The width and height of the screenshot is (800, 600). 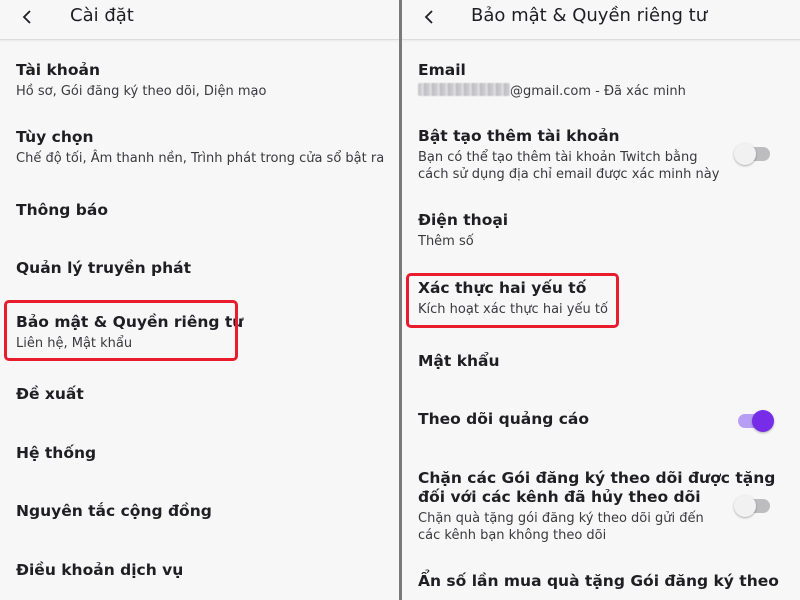 I want to click on item-title: Nguyên tắc cộng đồng, so click(x=114, y=511).